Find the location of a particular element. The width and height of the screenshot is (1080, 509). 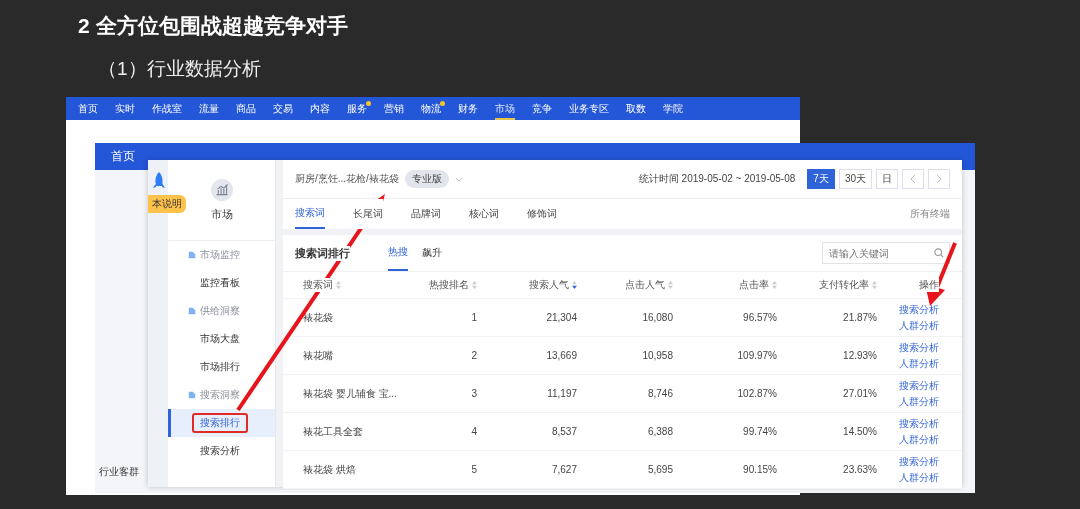

table-cell-text: 99.74% is located at coordinates (759, 431).